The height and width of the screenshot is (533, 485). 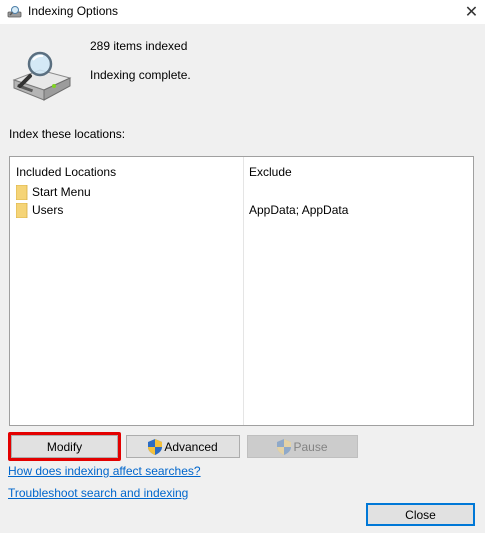 I want to click on pause-button: Pause, so click(x=302, y=446).